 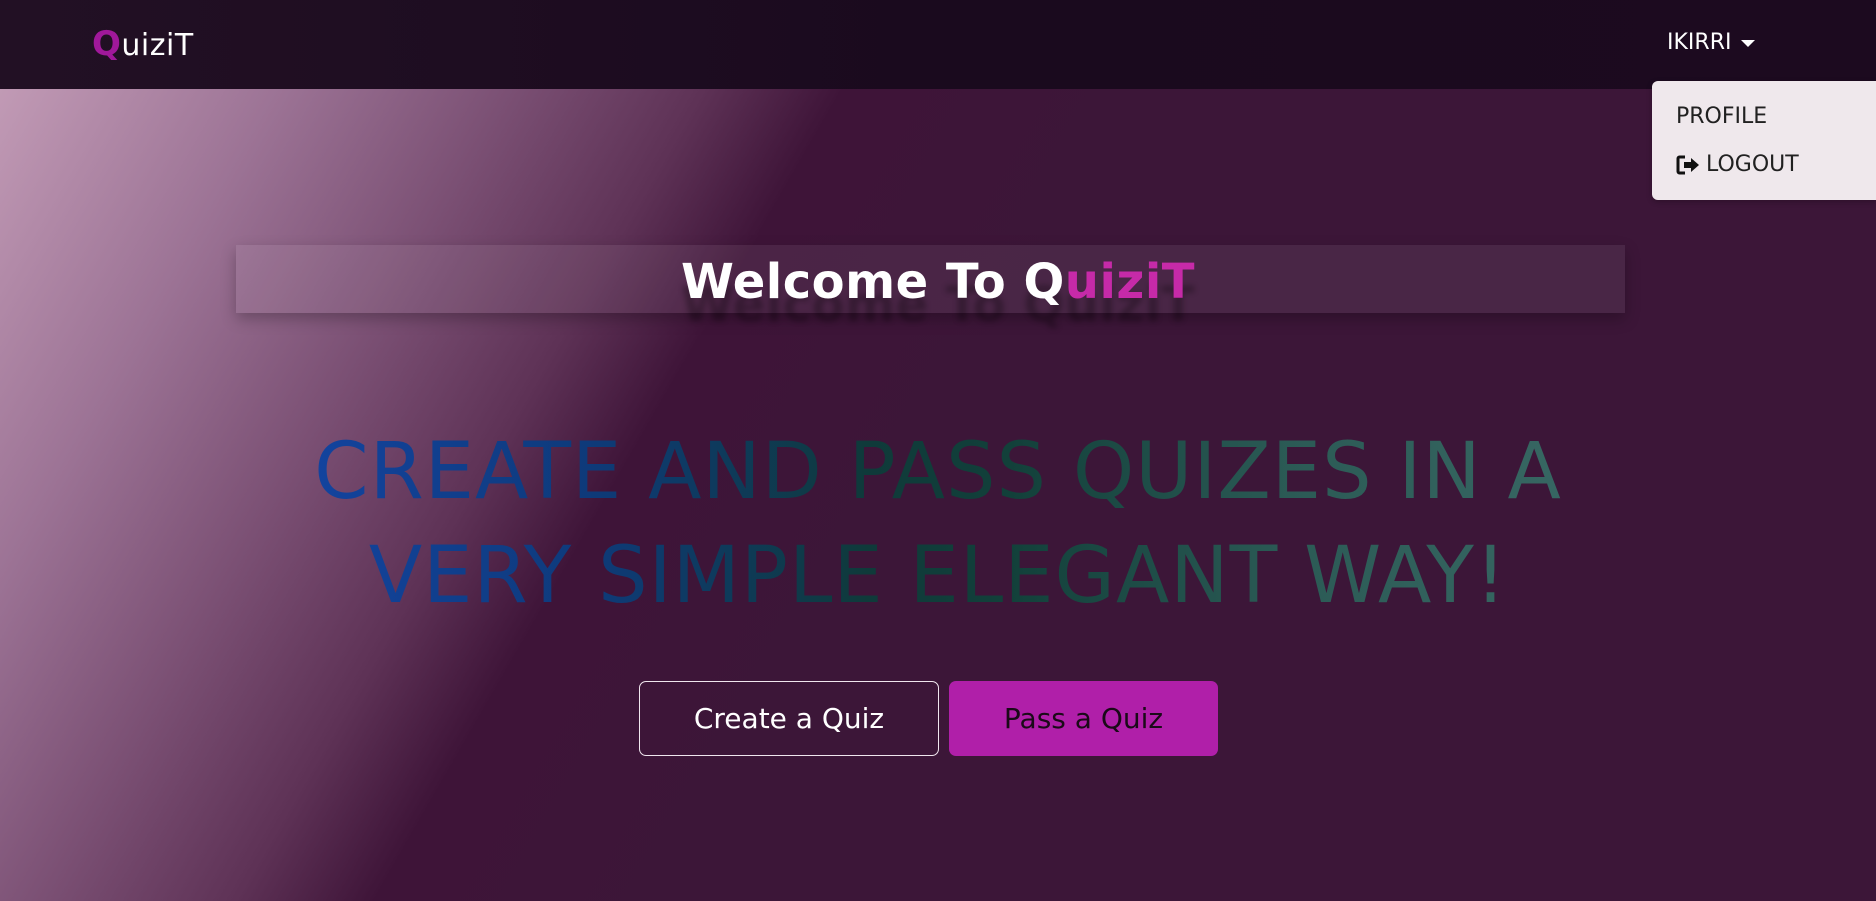 I want to click on user-name: IKIRRI, so click(x=1699, y=42).